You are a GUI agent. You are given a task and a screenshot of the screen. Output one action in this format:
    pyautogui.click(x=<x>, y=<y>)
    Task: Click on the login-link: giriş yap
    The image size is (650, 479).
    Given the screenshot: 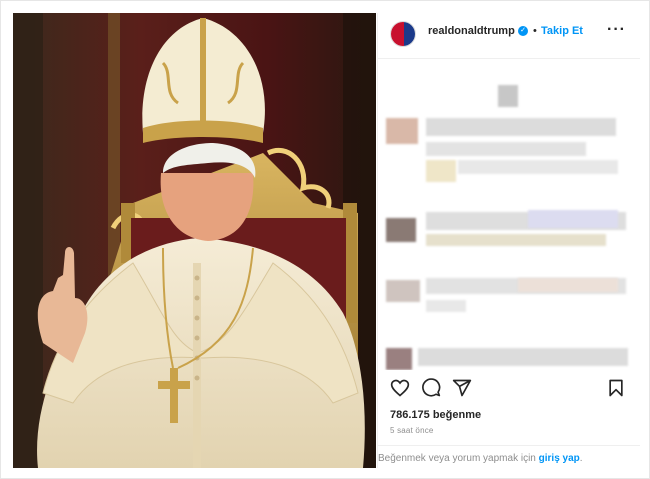 What is the action you would take?
    pyautogui.click(x=559, y=458)
    